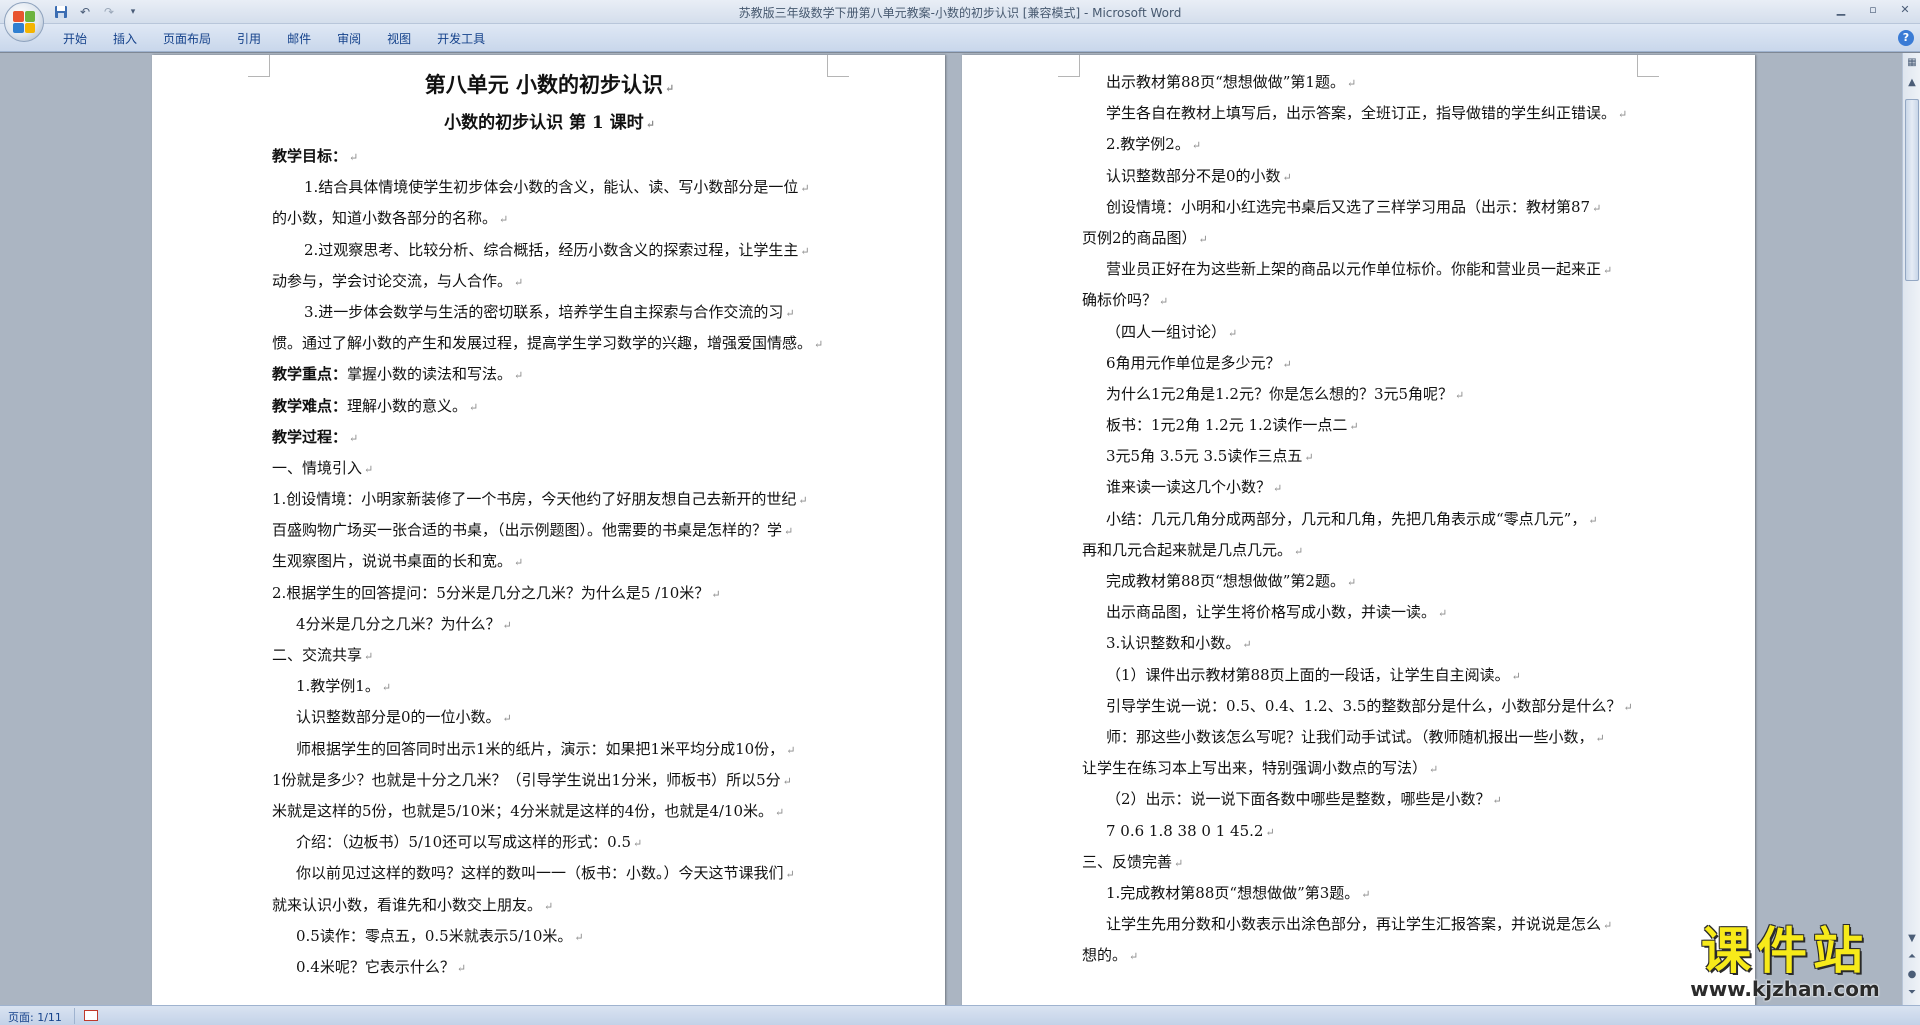 This screenshot has width=1920, height=1025. What do you see at coordinates (434, 935) in the screenshot?
I see `paragraph-text: 0.5读作：零点五，0.5米就表示5/10米。` at bounding box center [434, 935].